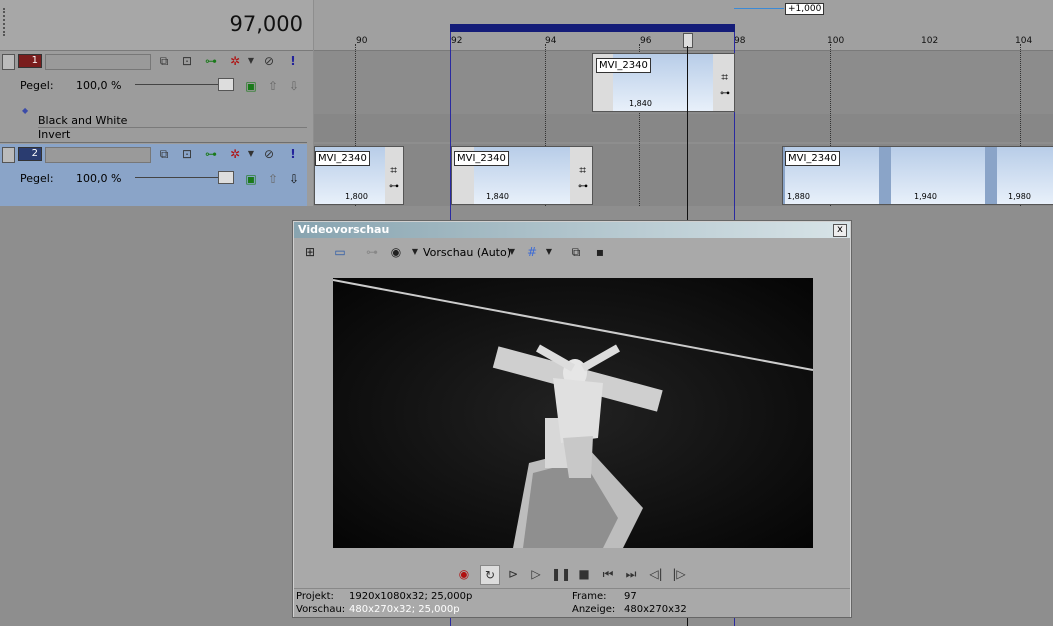 The width and height of the screenshot is (1053, 626). Describe the element at coordinates (631, 574) in the screenshot. I see `next-marker-icon: ⏭` at that location.